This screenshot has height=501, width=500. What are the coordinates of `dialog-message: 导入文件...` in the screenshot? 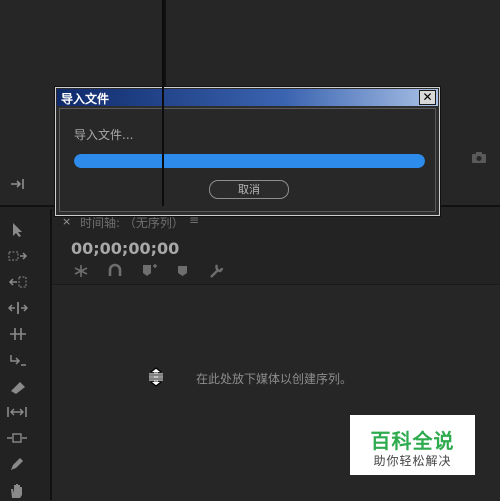 It's located at (104, 135).